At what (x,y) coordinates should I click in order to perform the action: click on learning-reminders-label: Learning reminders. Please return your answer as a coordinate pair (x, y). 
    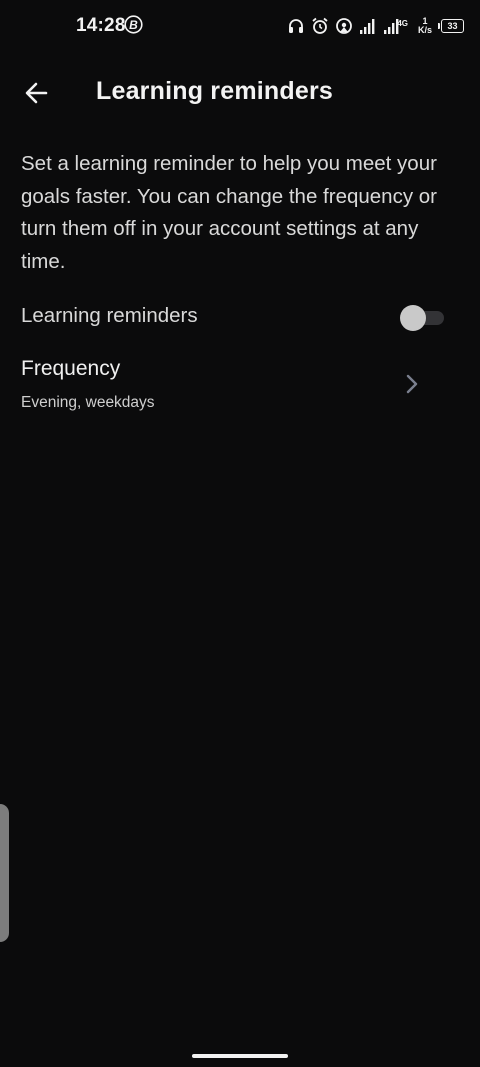
    Looking at the image, I should click on (109, 315).